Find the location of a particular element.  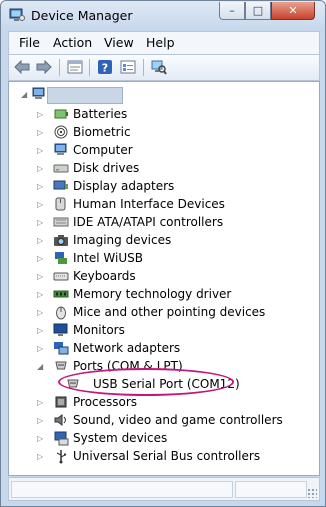

back-button is located at coordinates (22, 67).